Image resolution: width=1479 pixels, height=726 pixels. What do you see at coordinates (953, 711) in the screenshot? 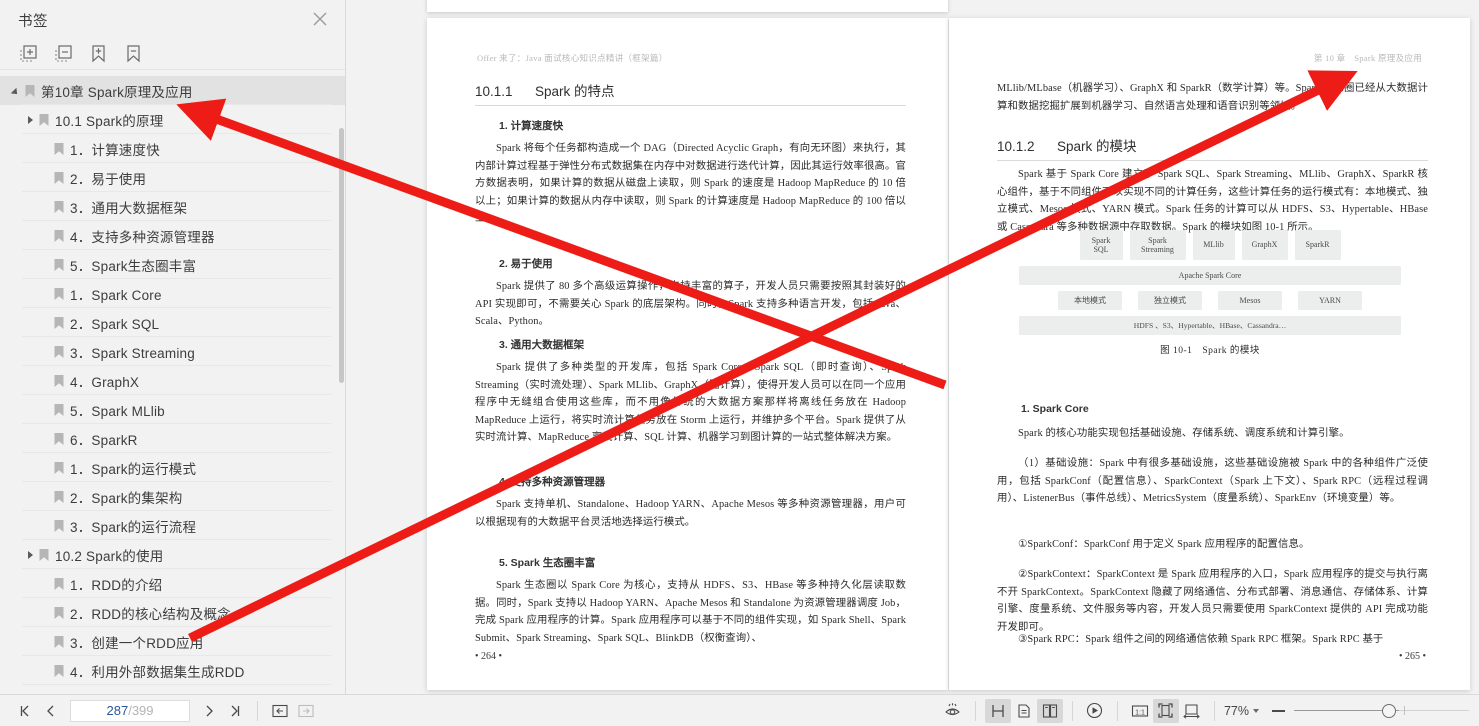
I see `eye-read-icon` at bounding box center [953, 711].